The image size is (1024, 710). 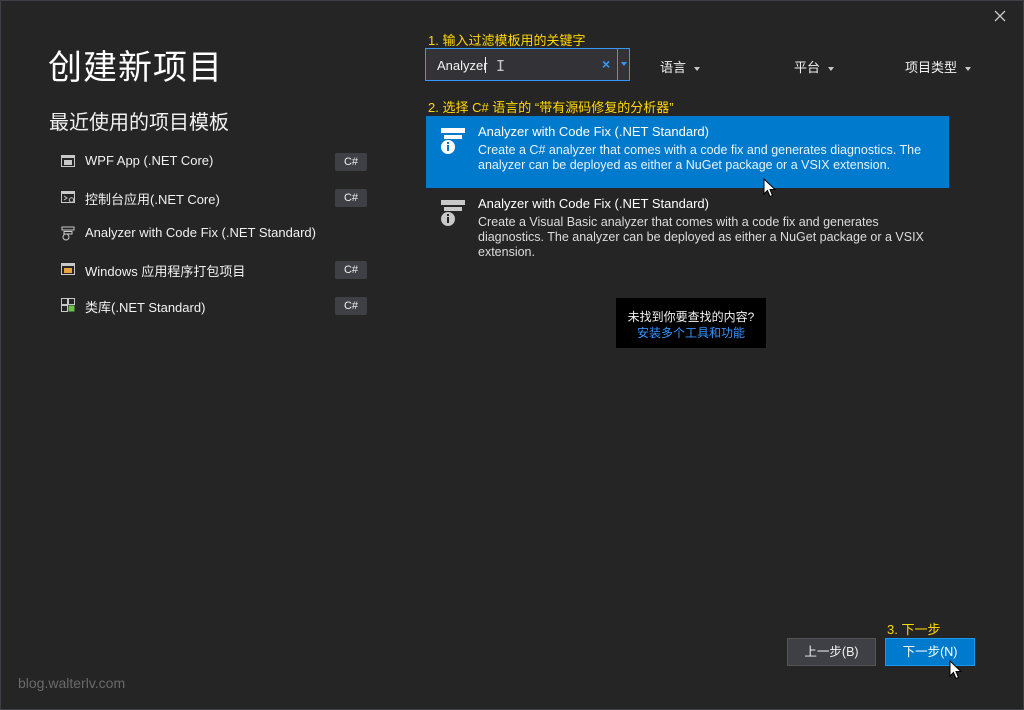 I want to click on recent-item-label: WPF App (.NET Core), so click(x=149, y=160).